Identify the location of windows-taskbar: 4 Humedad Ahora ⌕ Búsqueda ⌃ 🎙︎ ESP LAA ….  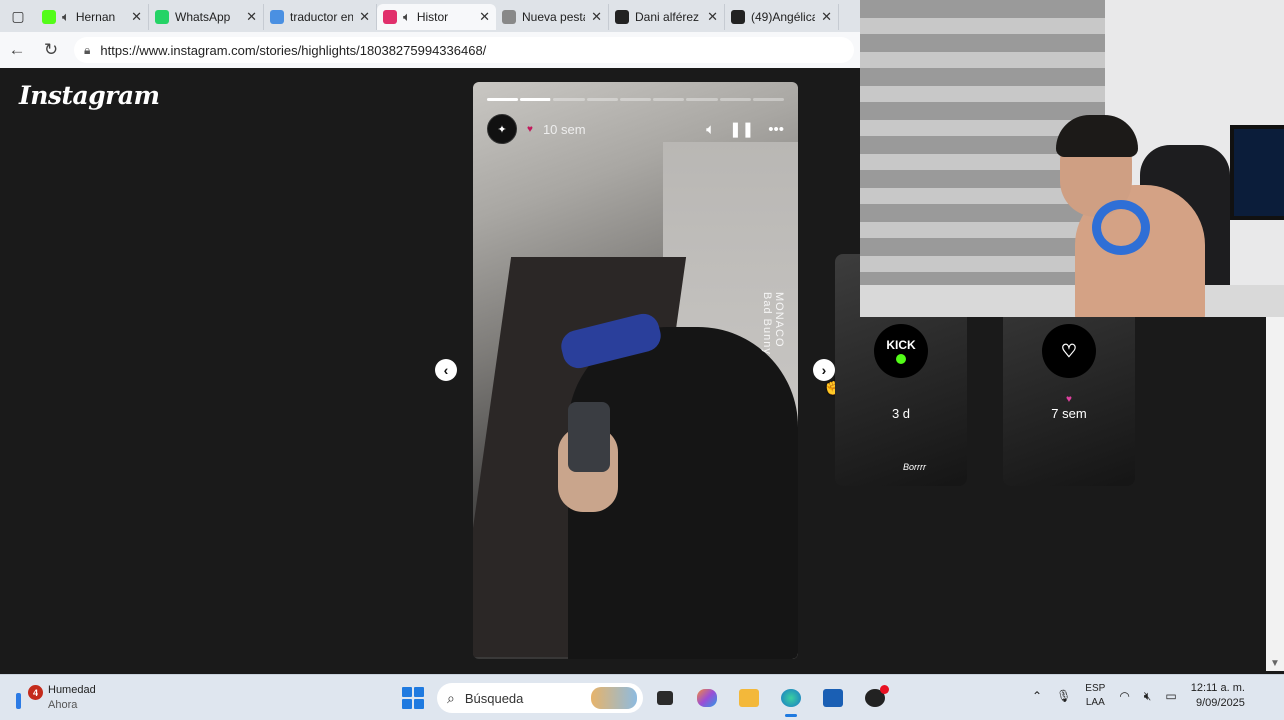
(642, 697).